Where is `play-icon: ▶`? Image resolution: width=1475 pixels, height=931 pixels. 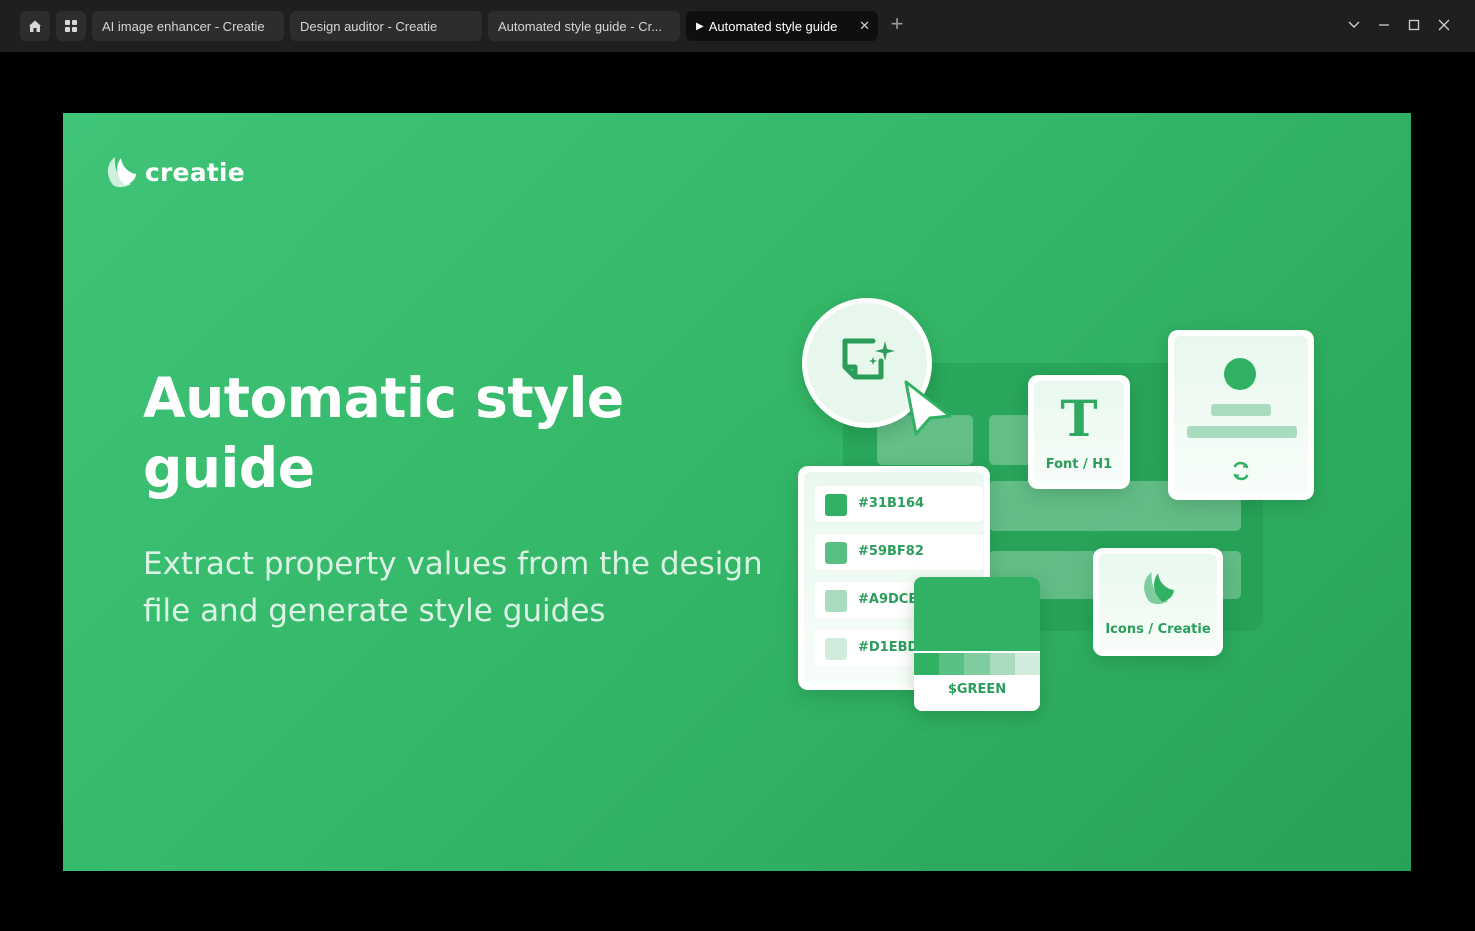 play-icon: ▶ is located at coordinates (700, 26).